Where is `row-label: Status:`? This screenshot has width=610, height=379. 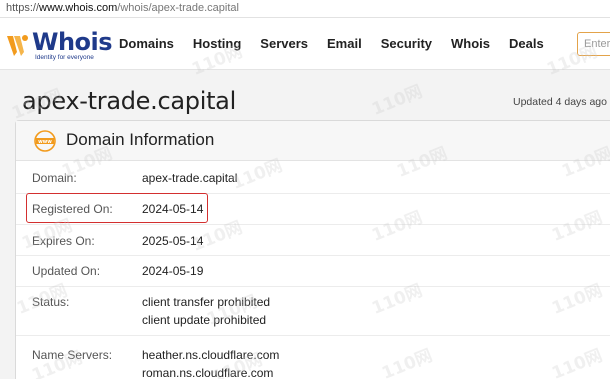
row-label: Status: is located at coordinates (51, 302).